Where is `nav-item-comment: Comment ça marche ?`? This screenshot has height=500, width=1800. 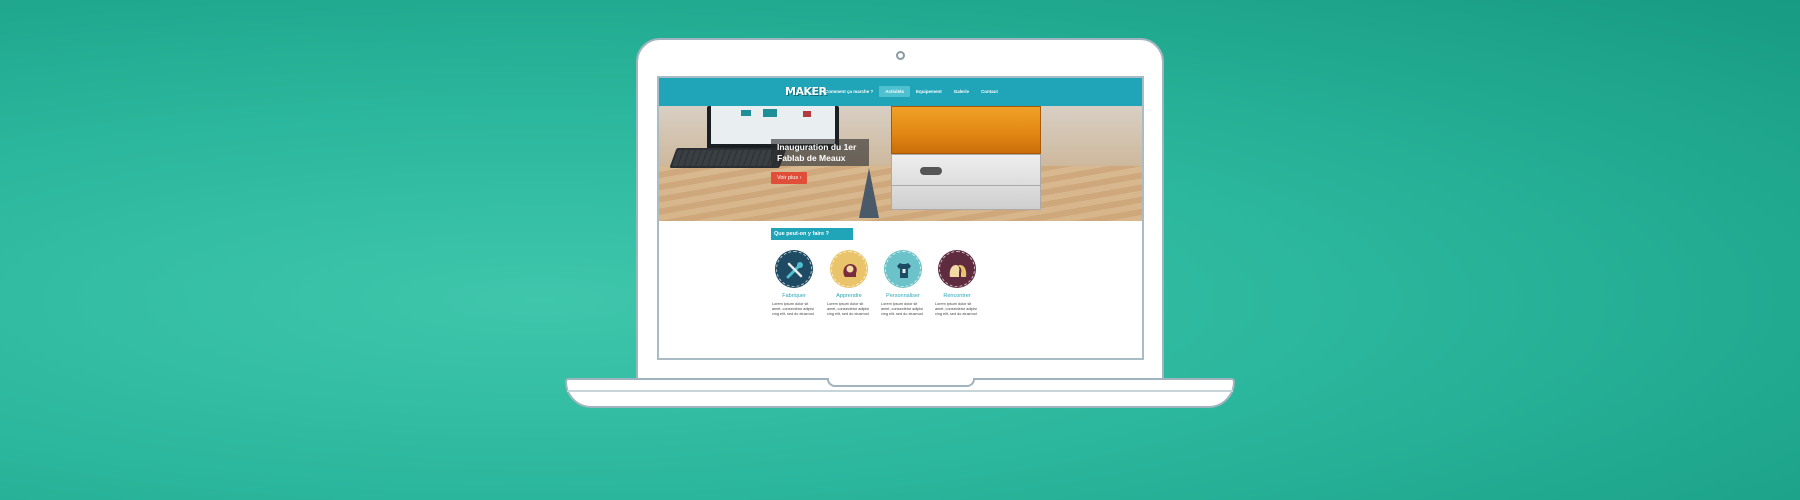 nav-item-comment: Comment ça marche ? is located at coordinates (849, 91).